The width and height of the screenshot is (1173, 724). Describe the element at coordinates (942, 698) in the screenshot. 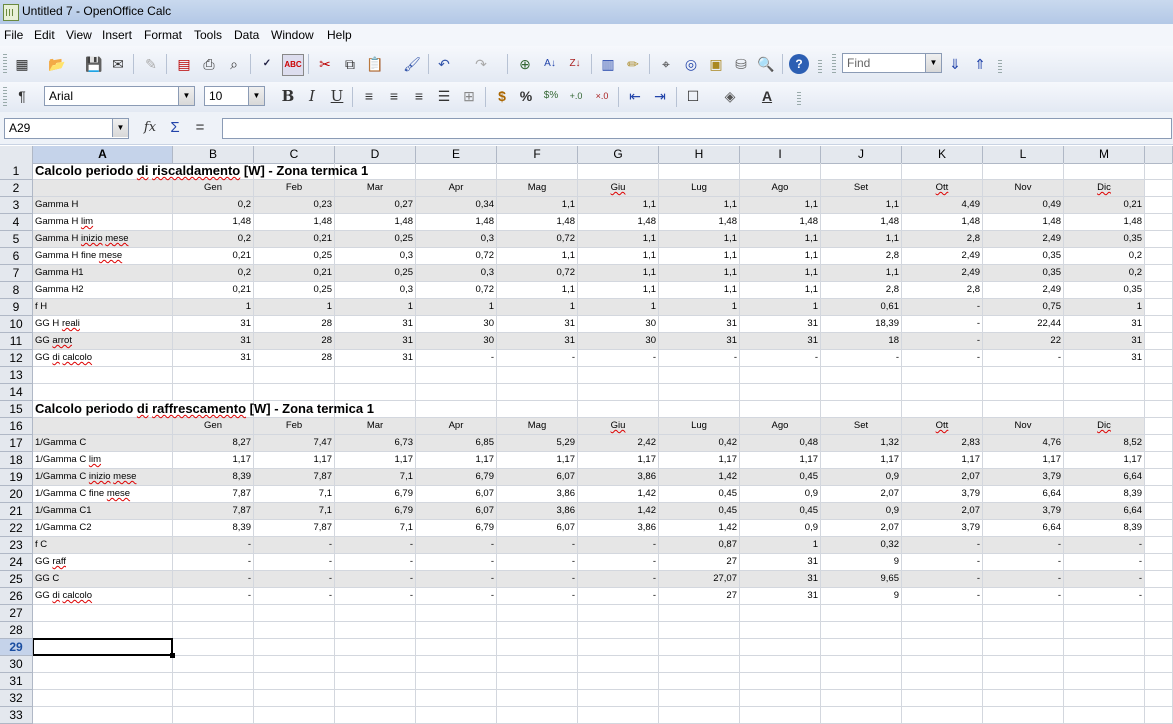

I see `cell-k32` at that location.